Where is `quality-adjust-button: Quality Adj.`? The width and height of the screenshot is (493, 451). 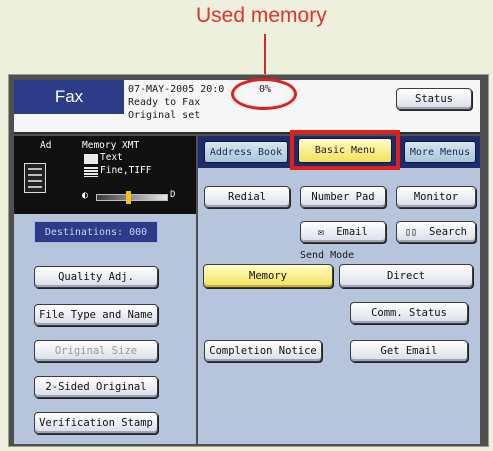
quality-adjust-button: Quality Adj. is located at coordinates (96, 277).